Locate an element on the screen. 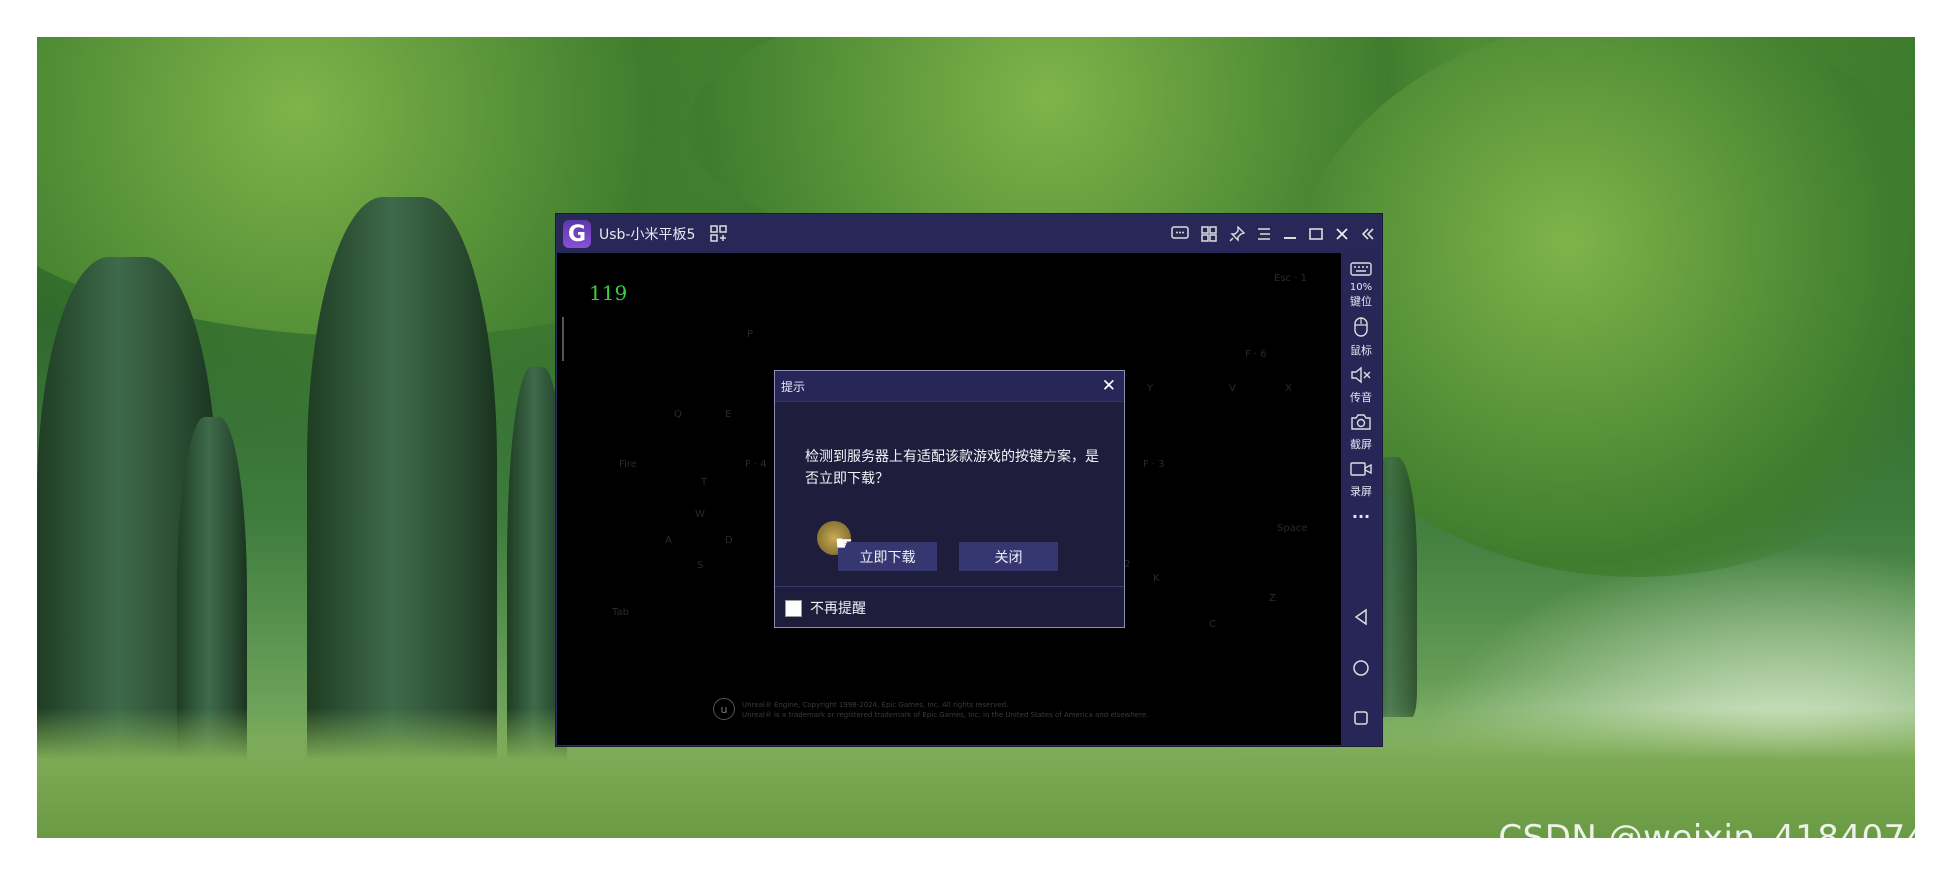 The width and height of the screenshot is (1952, 875). menu-icon is located at coordinates (1264, 234).